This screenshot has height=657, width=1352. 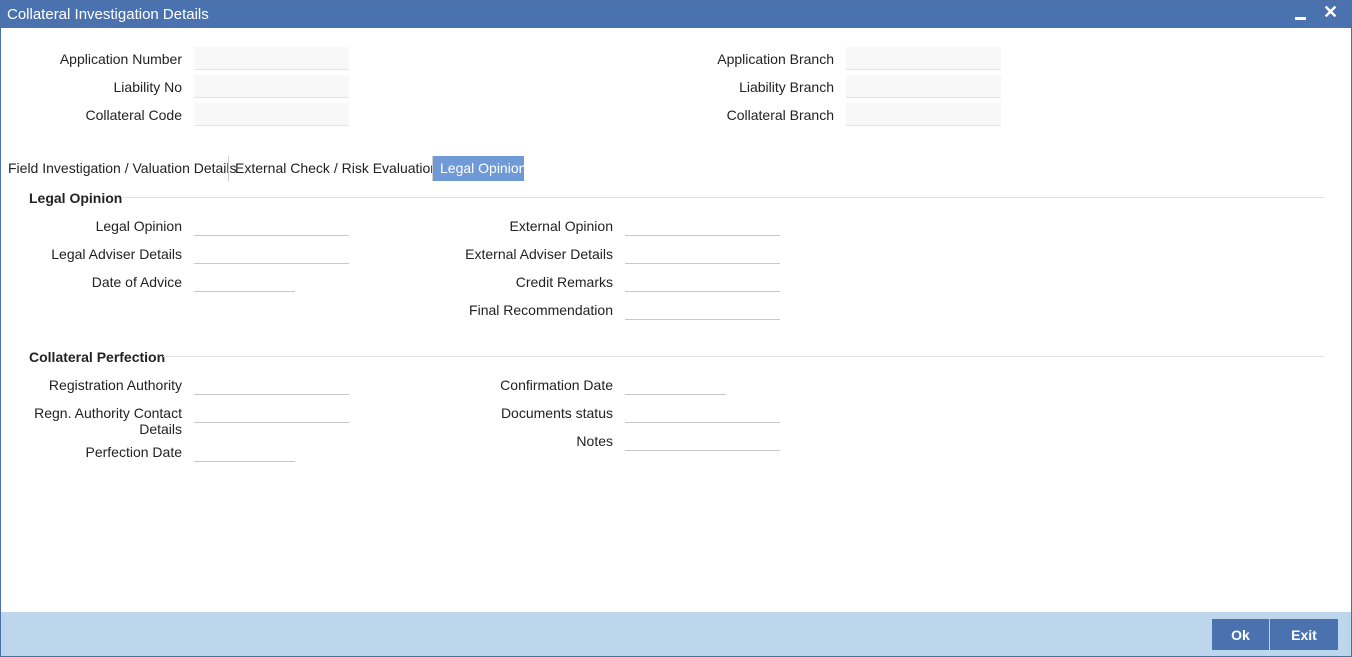 What do you see at coordinates (702, 224) in the screenshot?
I see `external-opinion-field` at bounding box center [702, 224].